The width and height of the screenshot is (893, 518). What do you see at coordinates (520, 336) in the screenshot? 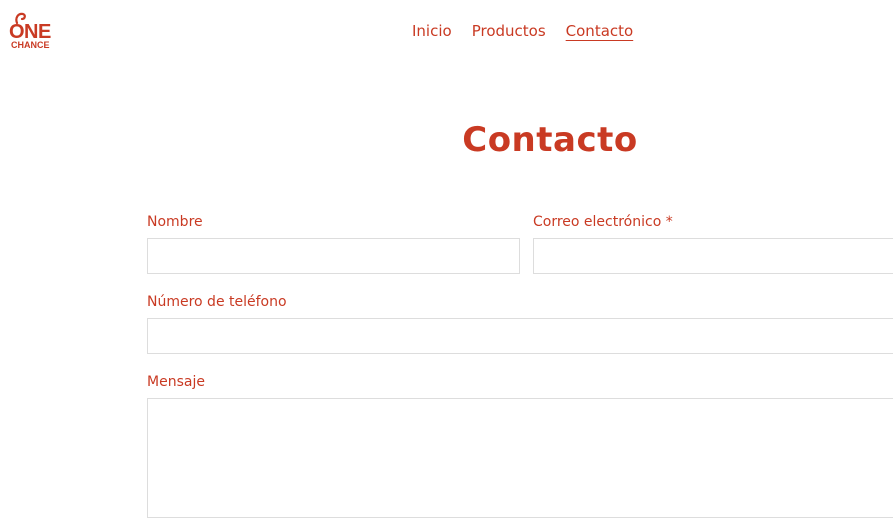
I see `phone-field` at bounding box center [520, 336].